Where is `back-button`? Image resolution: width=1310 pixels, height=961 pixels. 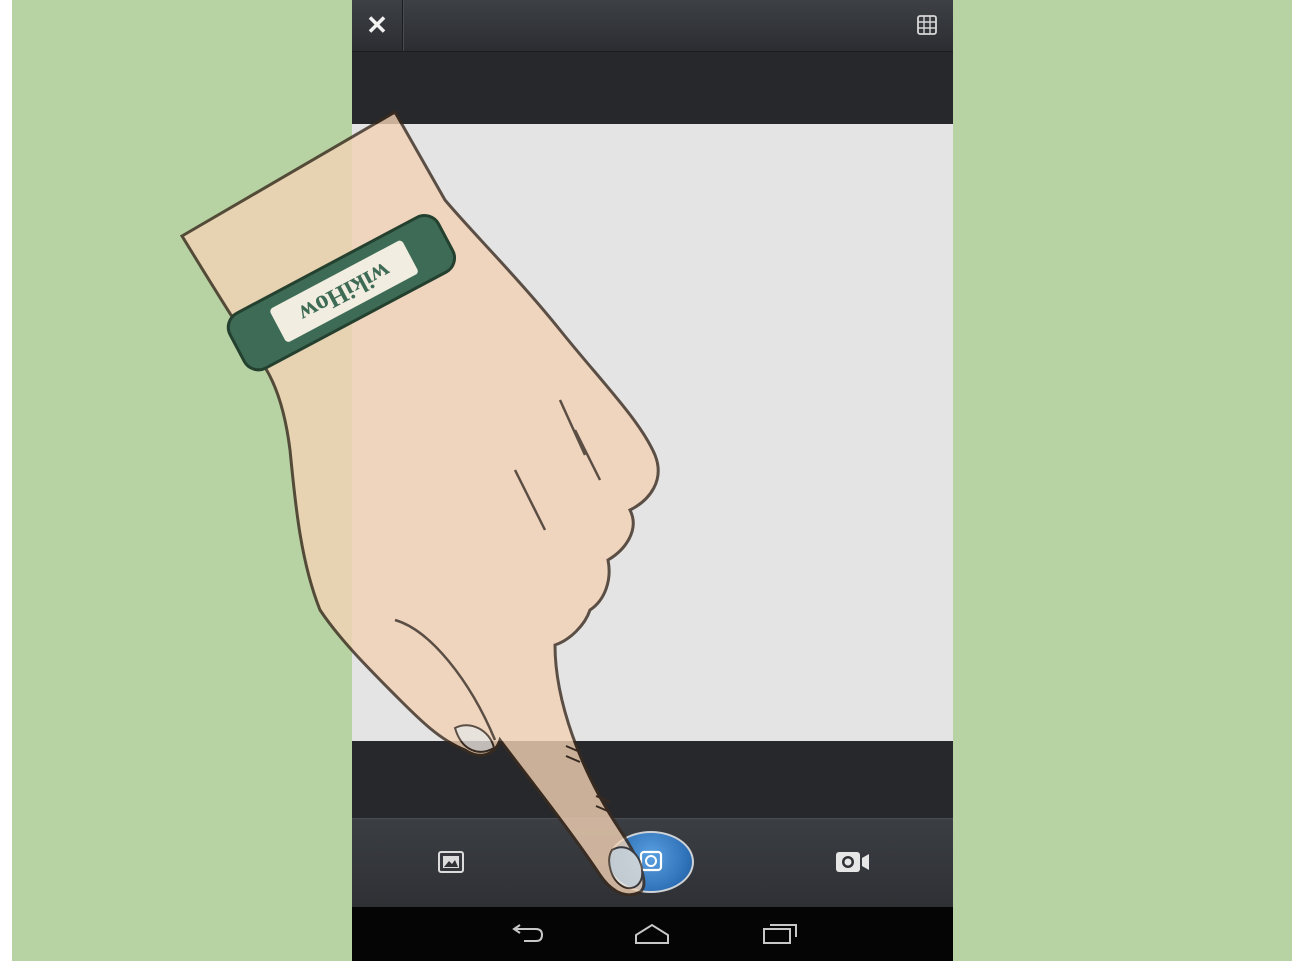
back-button is located at coordinates (526, 934).